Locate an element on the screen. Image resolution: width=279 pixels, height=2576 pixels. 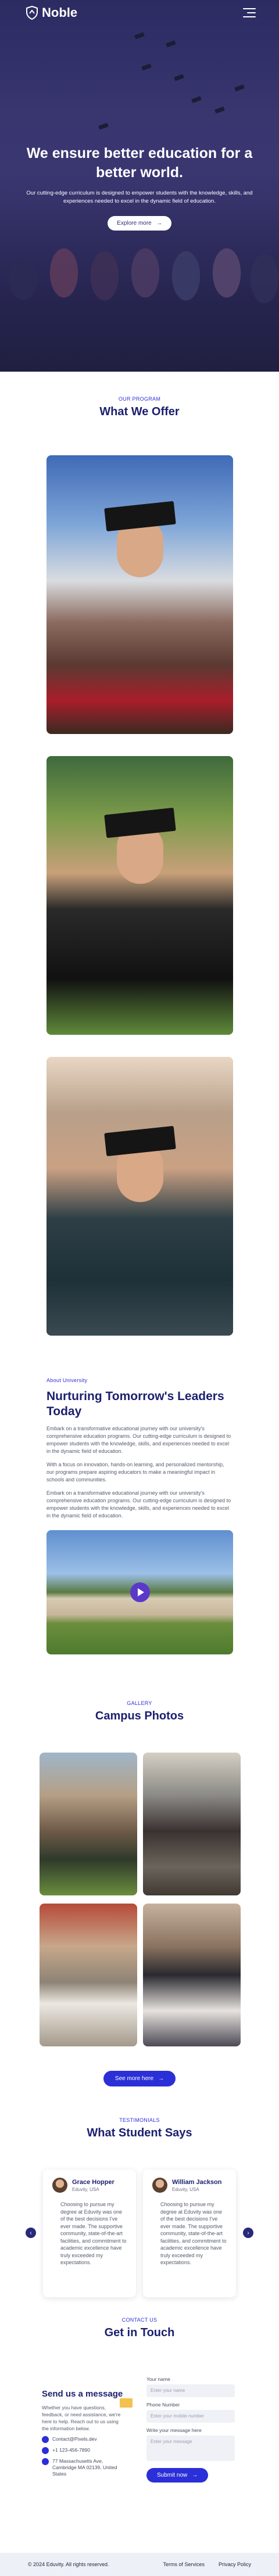
envelope-icon is located at coordinates (126, 2403).